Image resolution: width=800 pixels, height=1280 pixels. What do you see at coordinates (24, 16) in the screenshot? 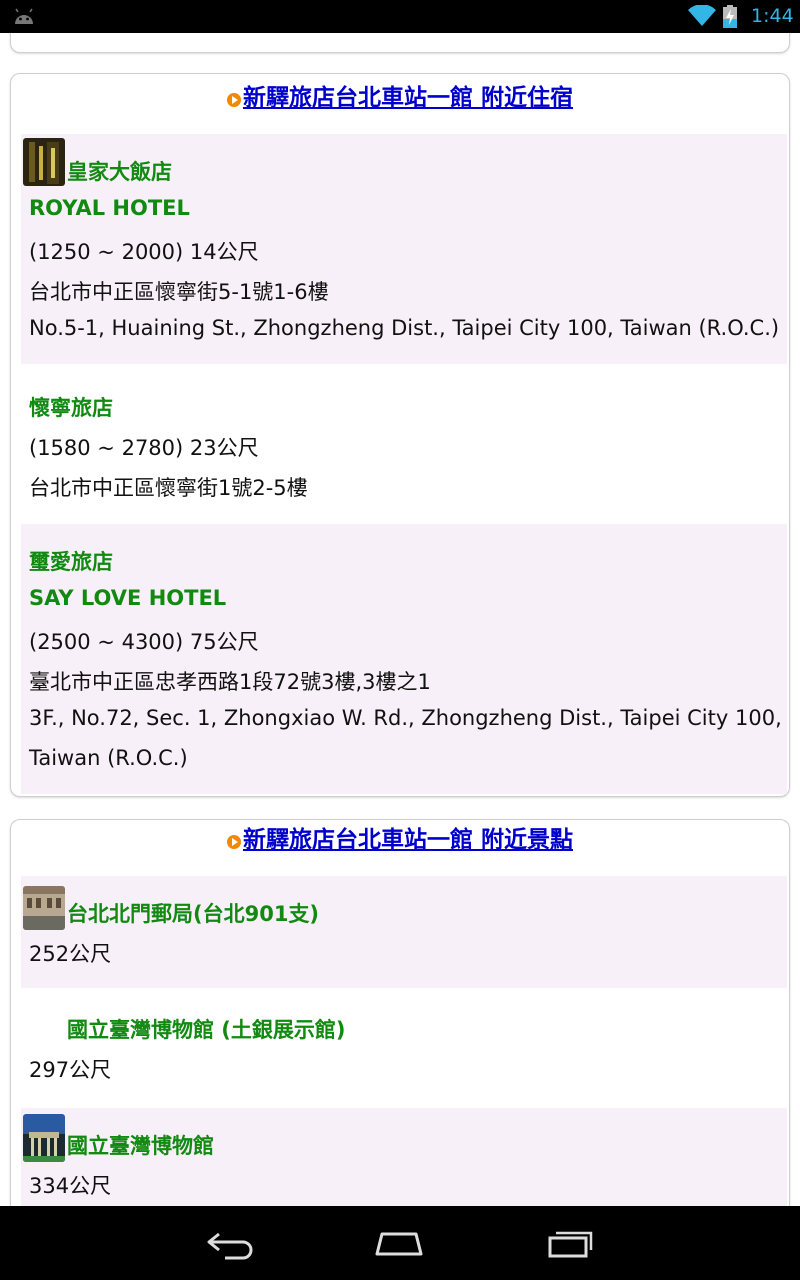
I see `android-icon` at bounding box center [24, 16].